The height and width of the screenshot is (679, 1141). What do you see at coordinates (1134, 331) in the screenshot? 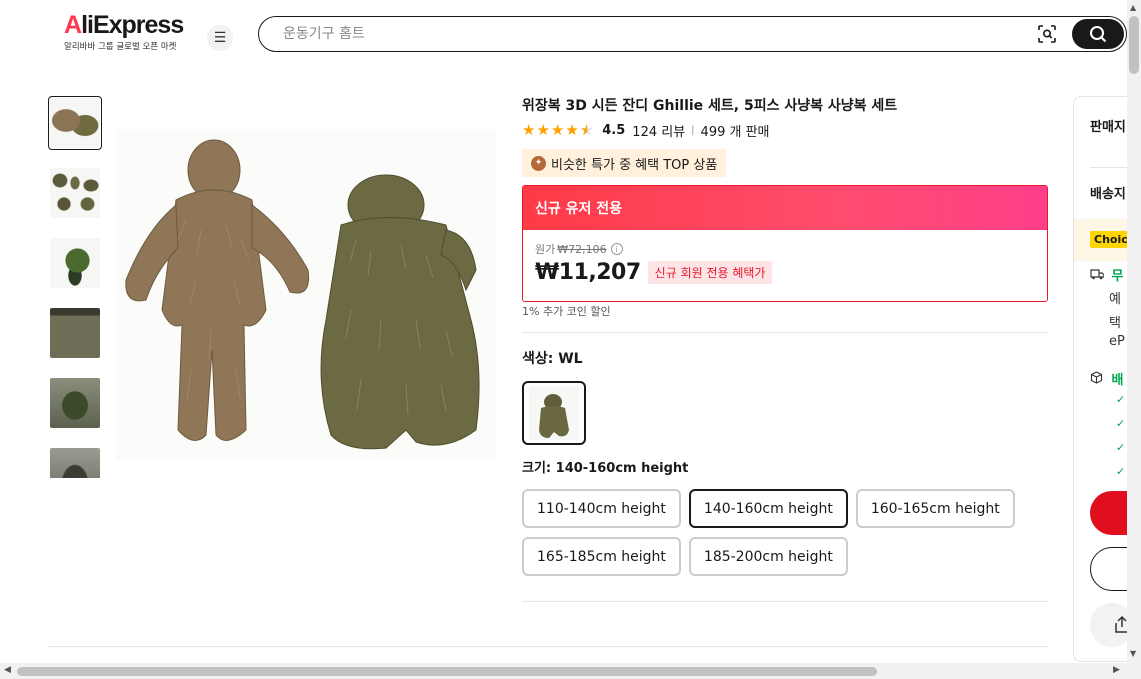
I see `vertical-scrollbar: ▲ ▼` at bounding box center [1134, 331].